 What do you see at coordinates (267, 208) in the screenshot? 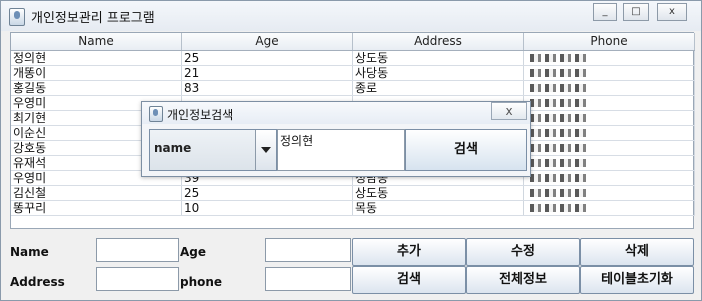
I see `age-cell: 10` at bounding box center [267, 208].